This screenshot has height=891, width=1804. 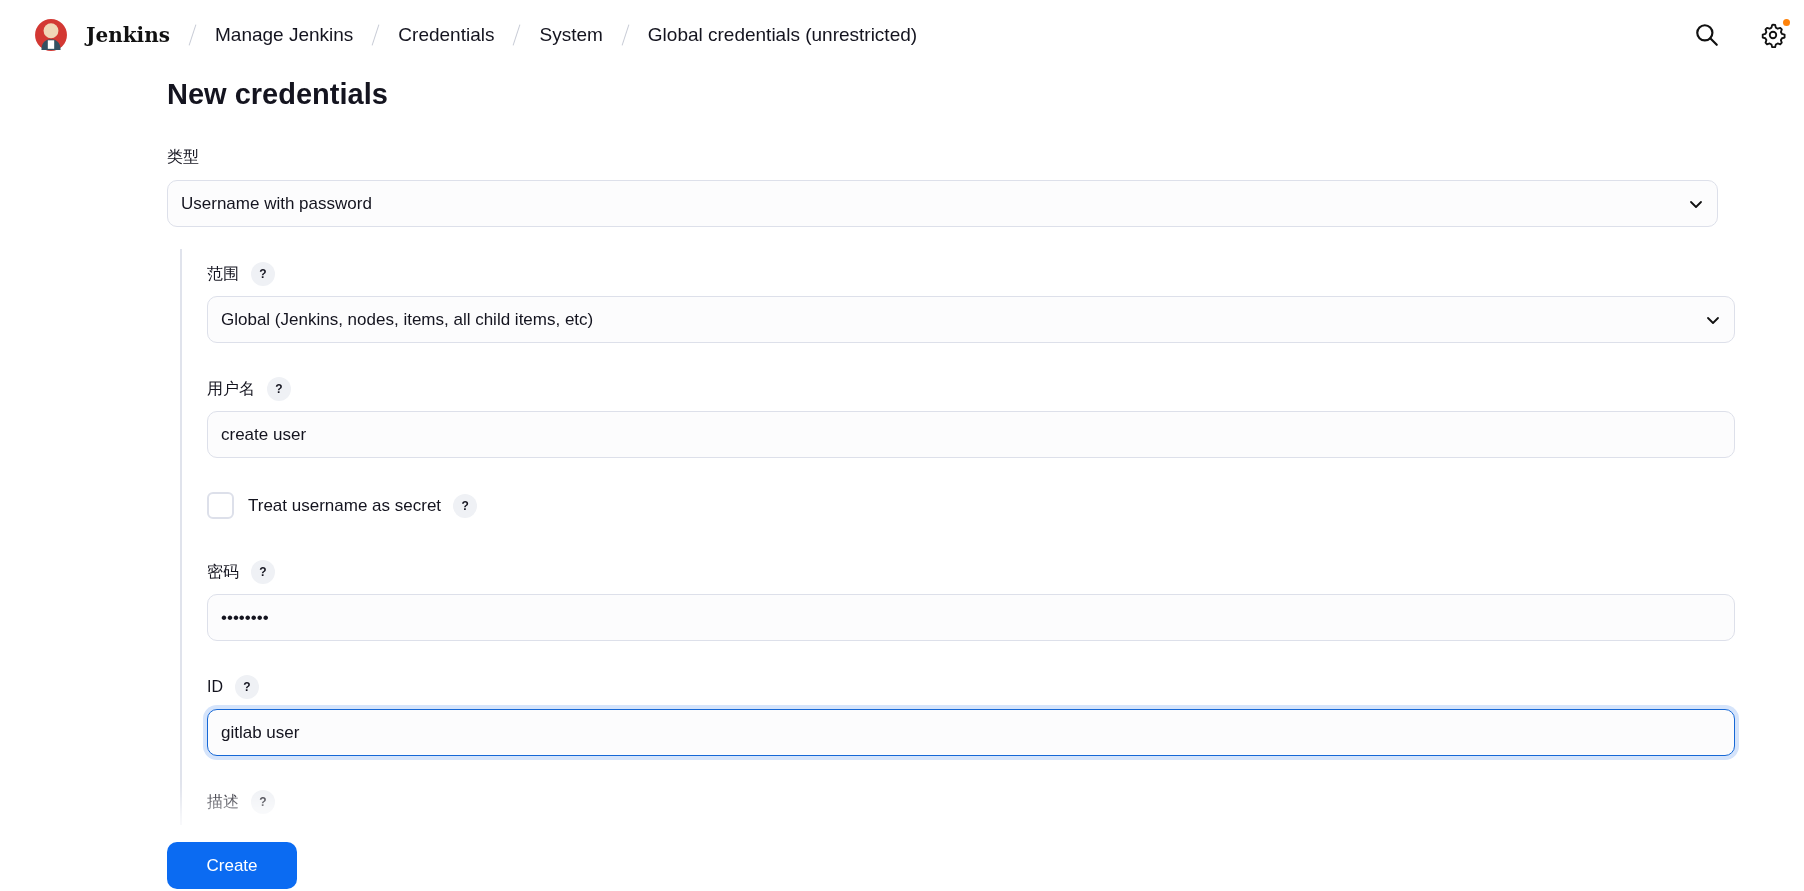 What do you see at coordinates (128, 35) in the screenshot?
I see `brand-link: Jenkins` at bounding box center [128, 35].